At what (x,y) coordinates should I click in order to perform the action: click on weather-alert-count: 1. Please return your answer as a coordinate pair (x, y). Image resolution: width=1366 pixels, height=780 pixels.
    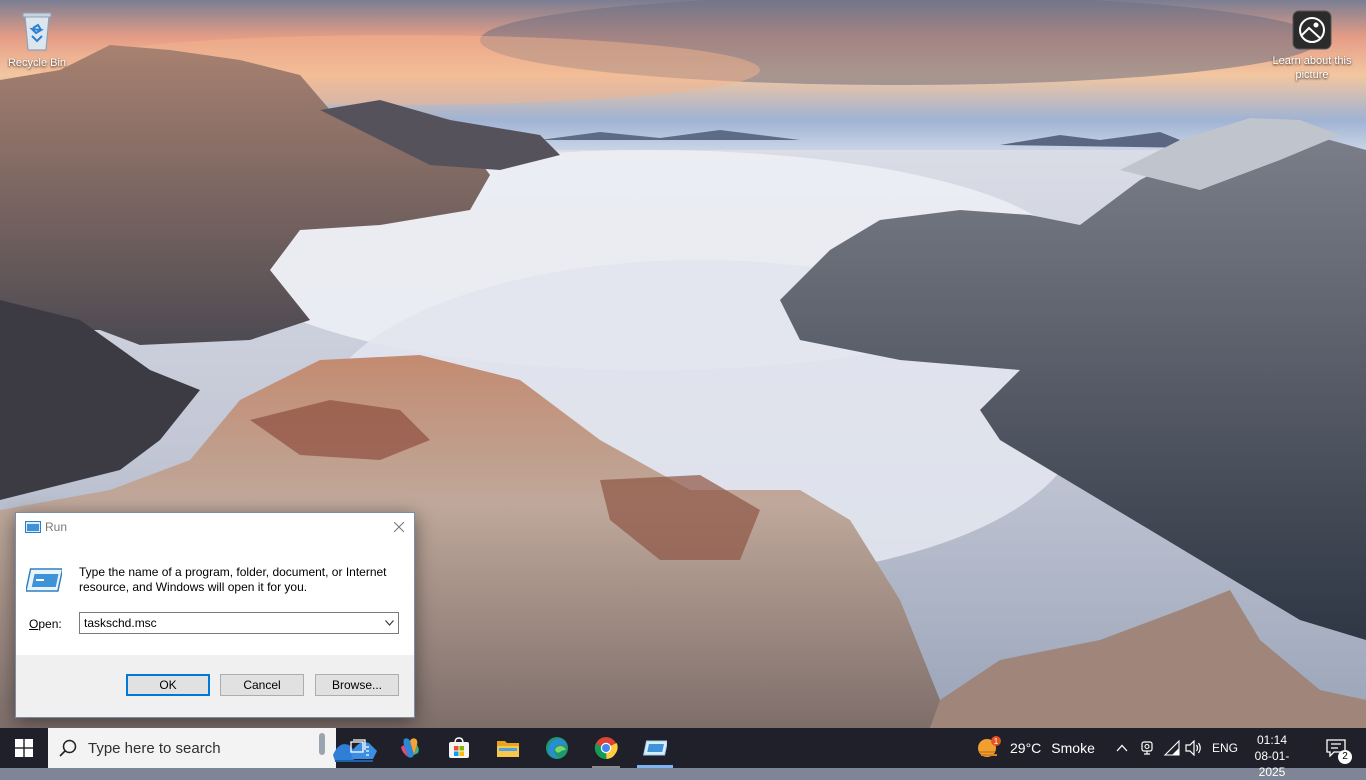
    Looking at the image, I should click on (996, 741).